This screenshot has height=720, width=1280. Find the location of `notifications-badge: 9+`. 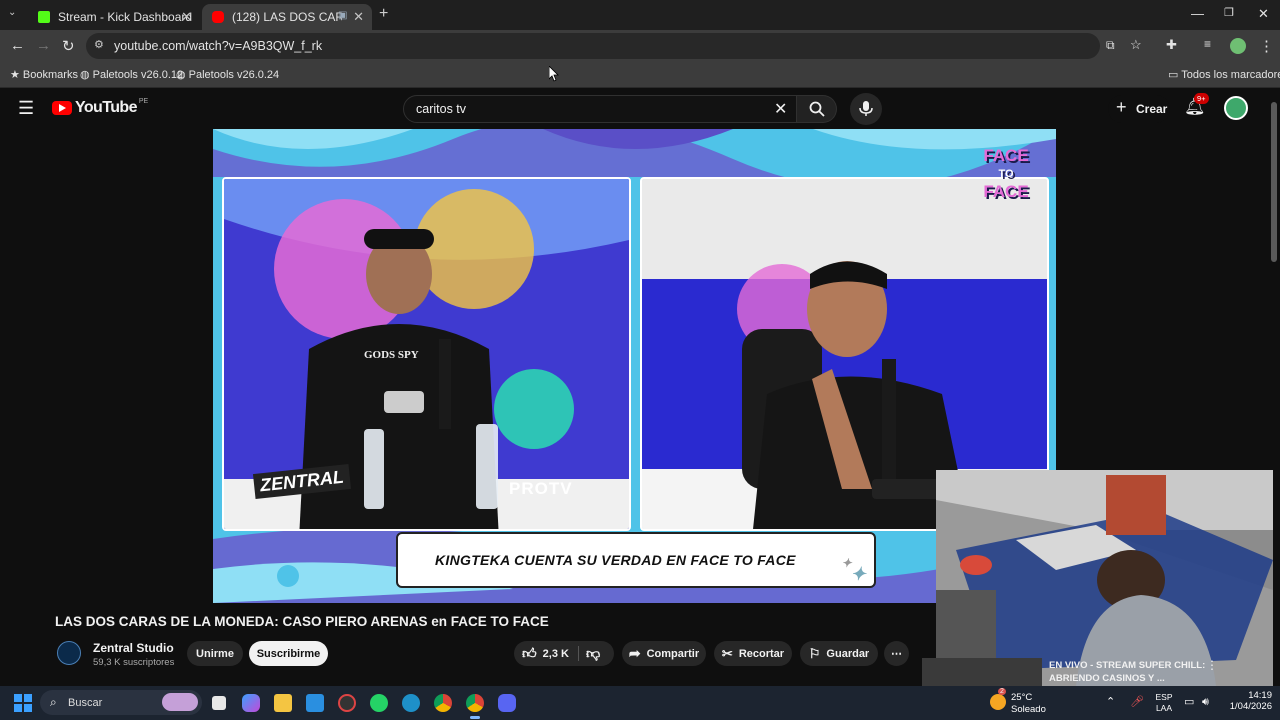

notifications-badge: 9+ is located at coordinates (1201, 98).